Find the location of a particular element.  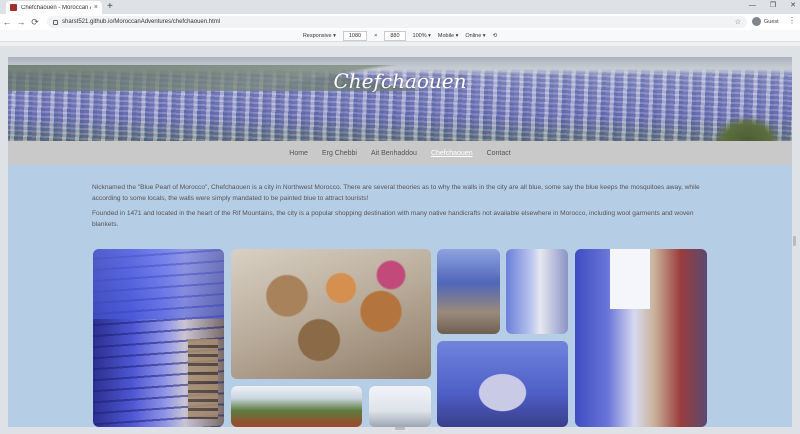

height-input: 880 is located at coordinates (395, 35).